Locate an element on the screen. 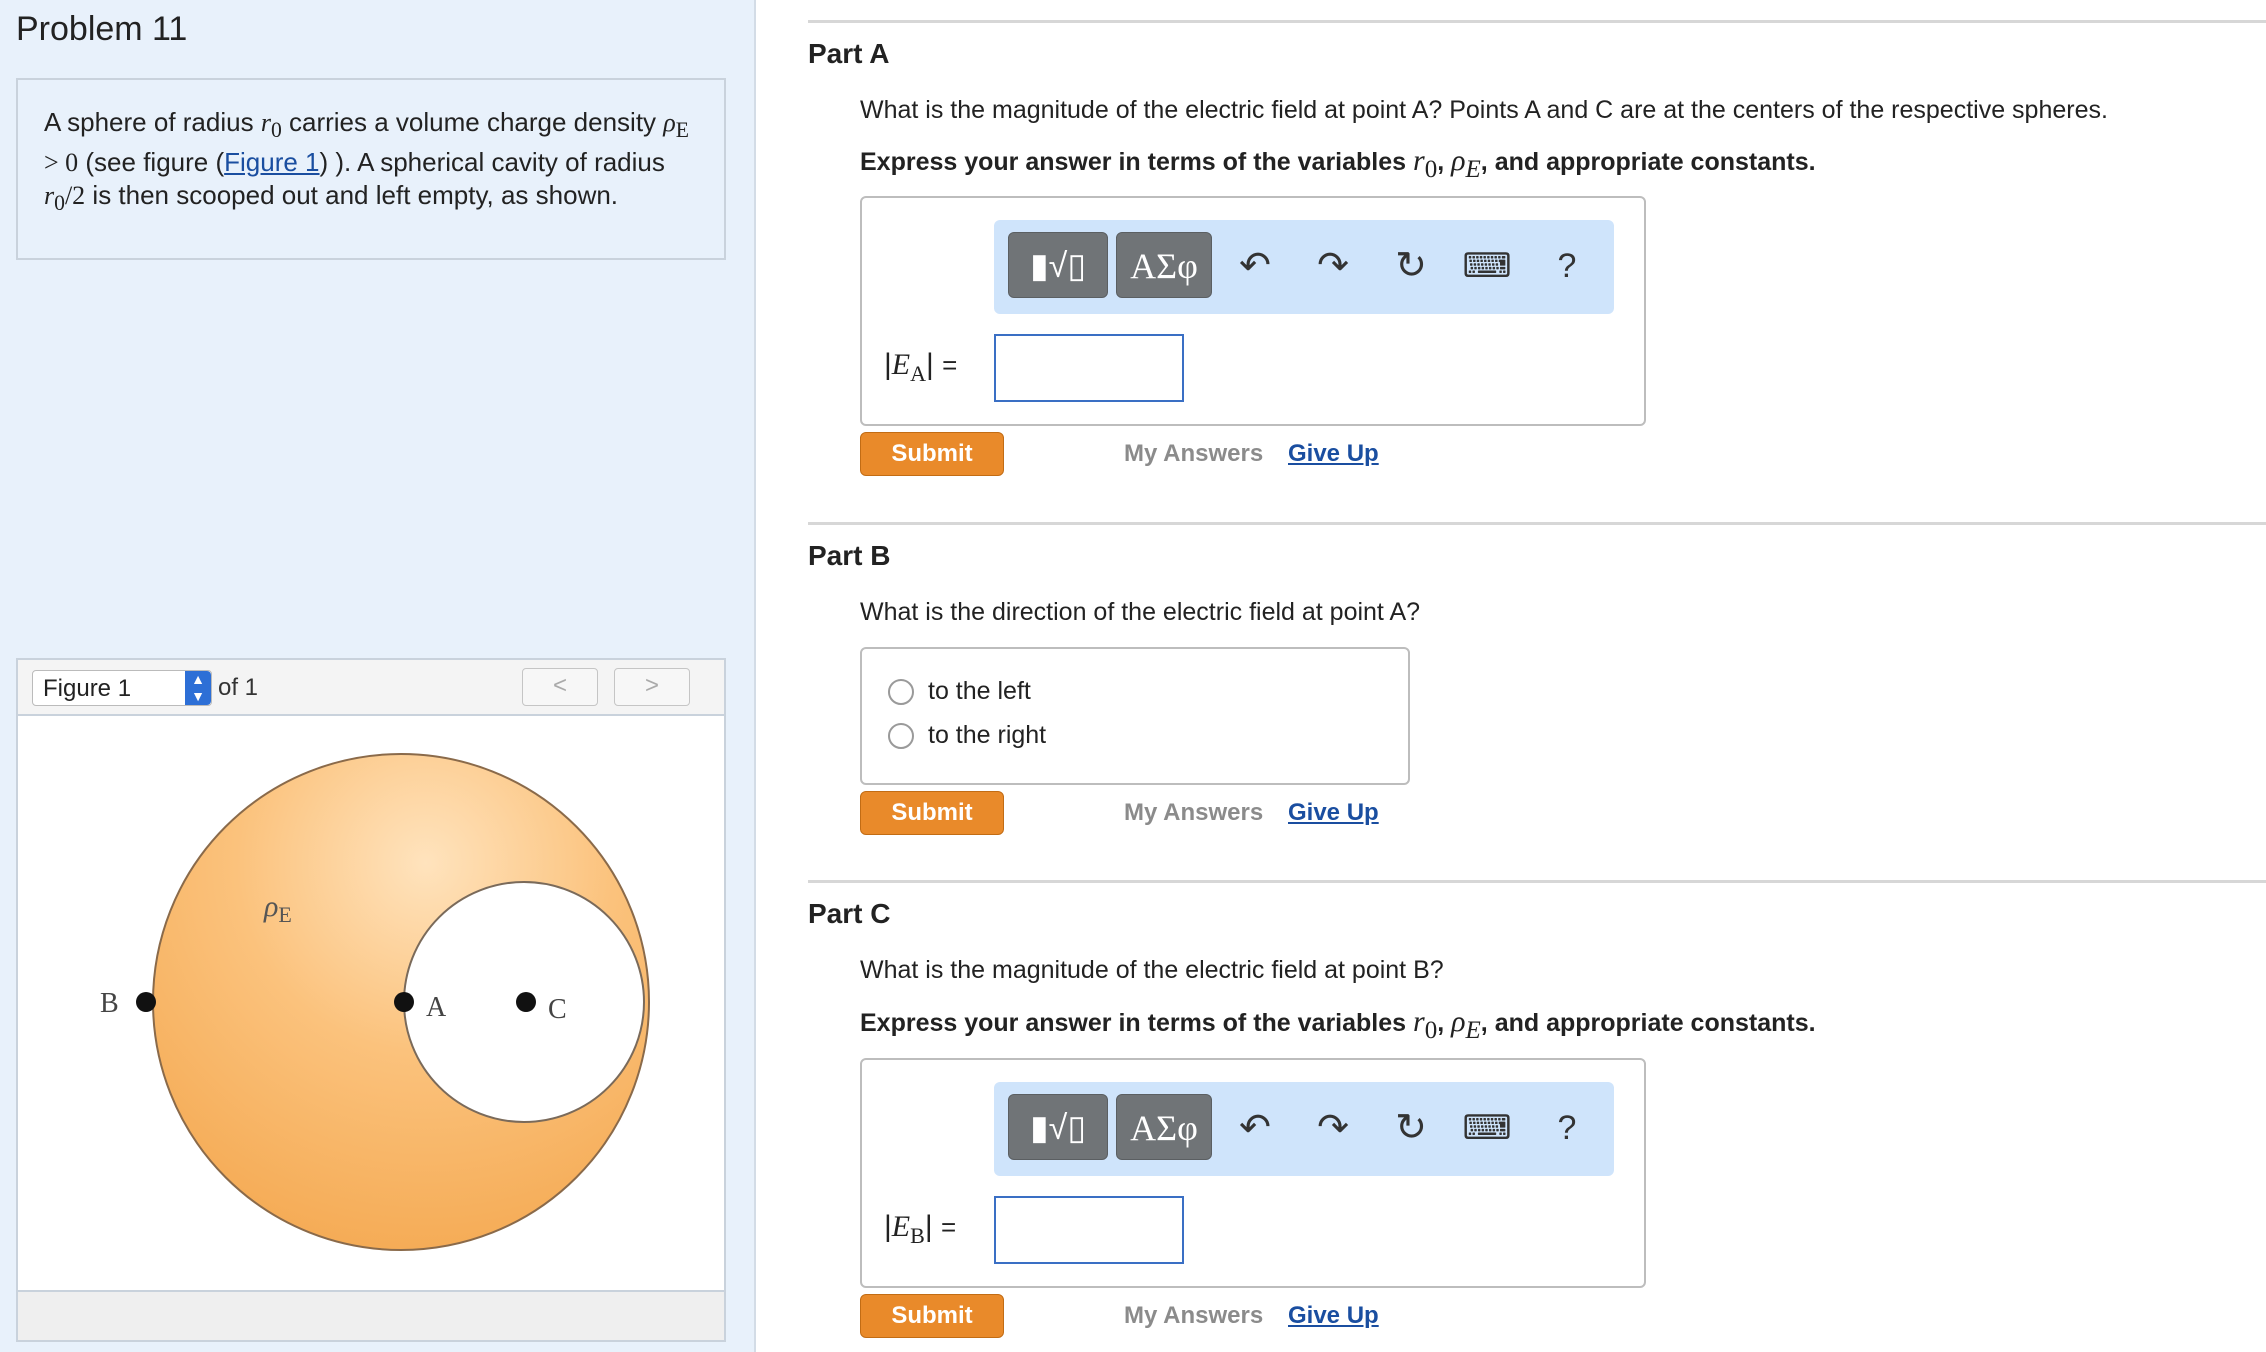 The width and height of the screenshot is (2266, 1352). problem-title: Problem 11 is located at coordinates (102, 29).